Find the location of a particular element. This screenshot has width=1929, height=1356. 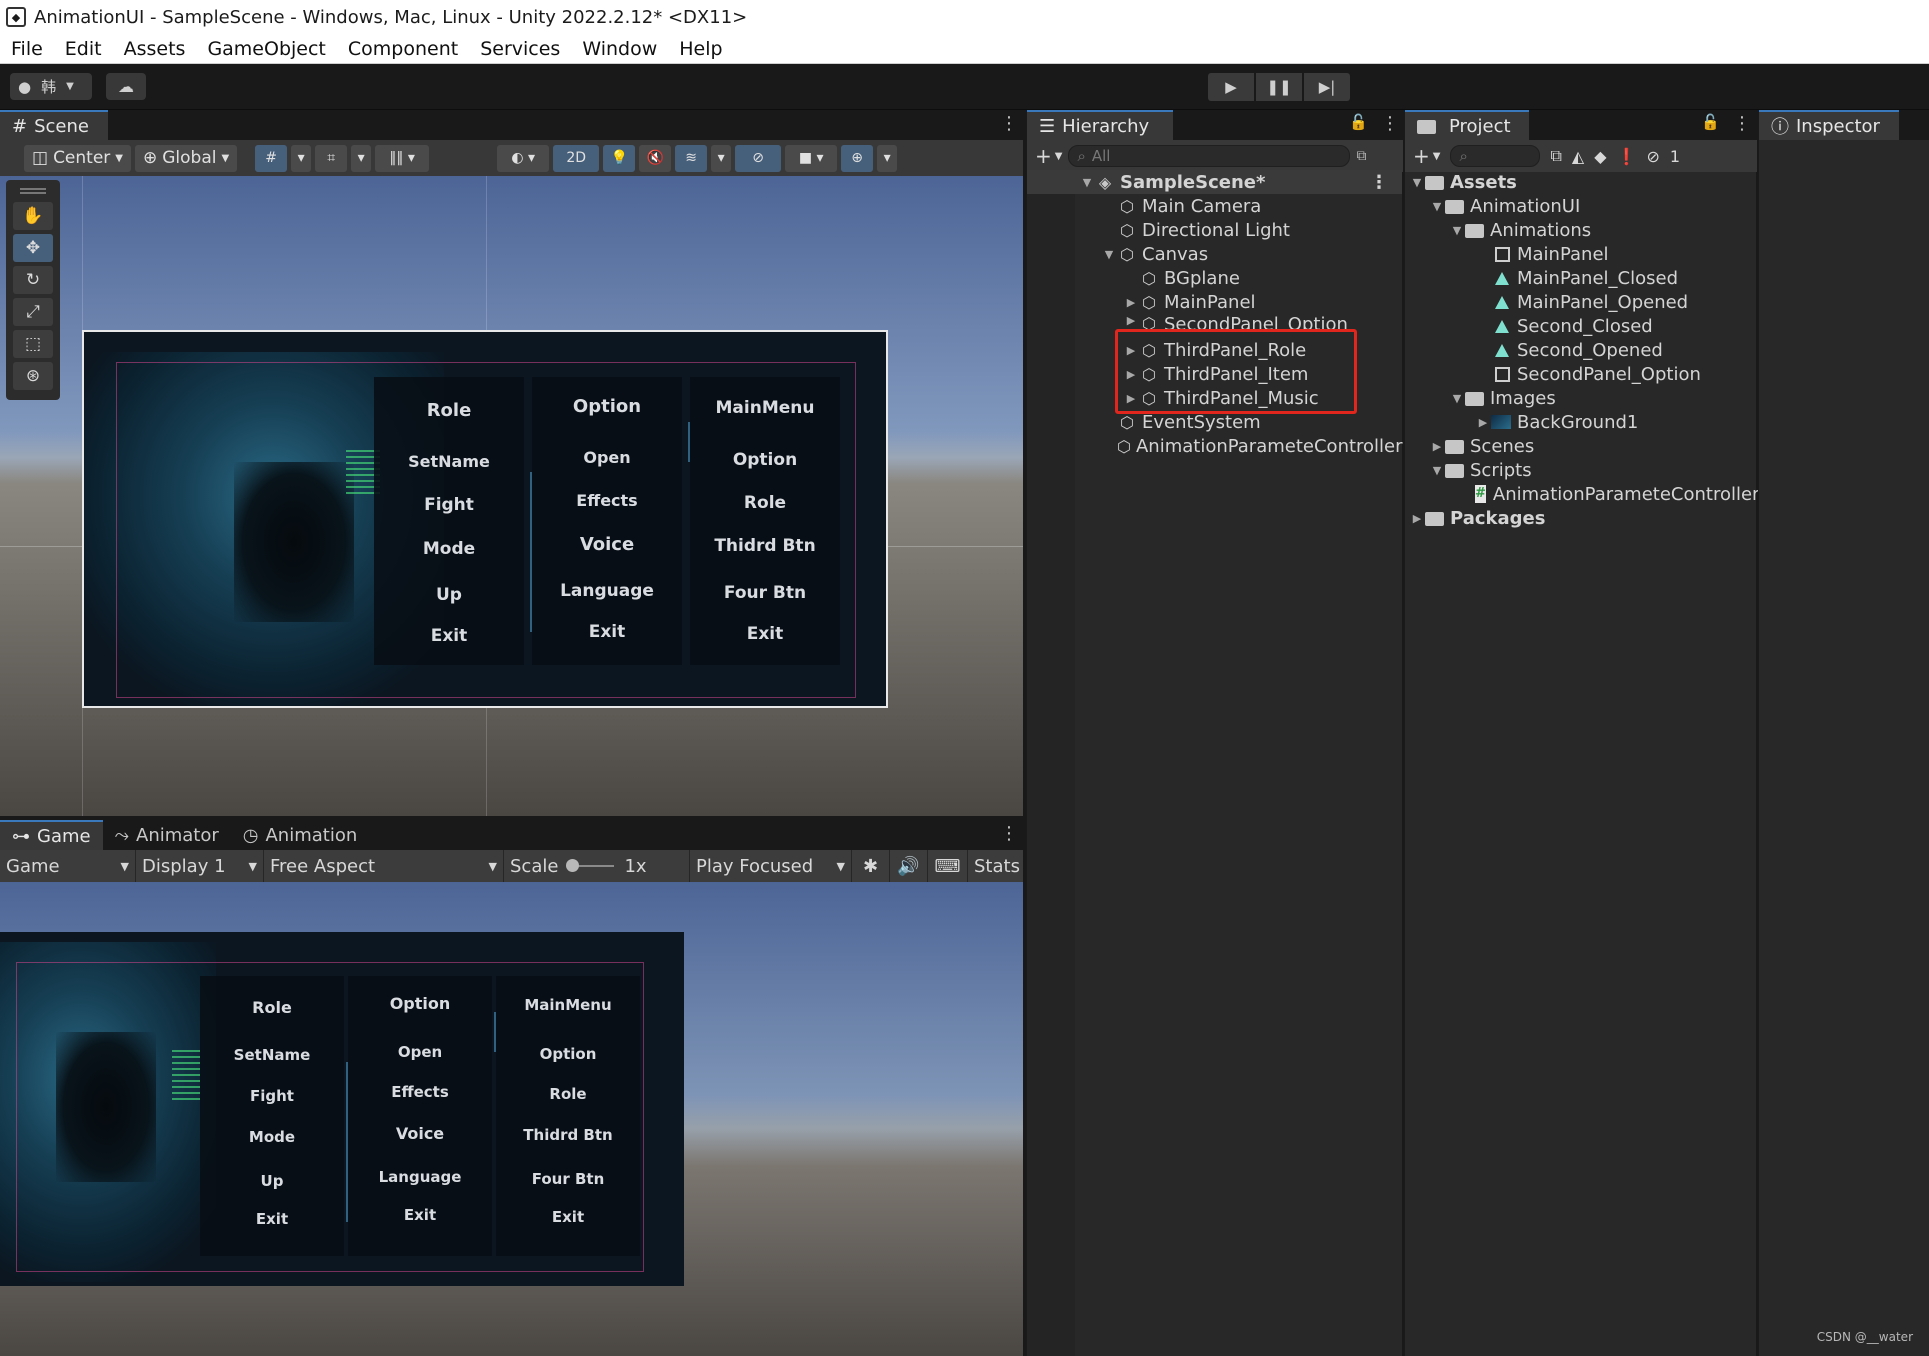

menu-edit: Edit is located at coordinates (83, 49).